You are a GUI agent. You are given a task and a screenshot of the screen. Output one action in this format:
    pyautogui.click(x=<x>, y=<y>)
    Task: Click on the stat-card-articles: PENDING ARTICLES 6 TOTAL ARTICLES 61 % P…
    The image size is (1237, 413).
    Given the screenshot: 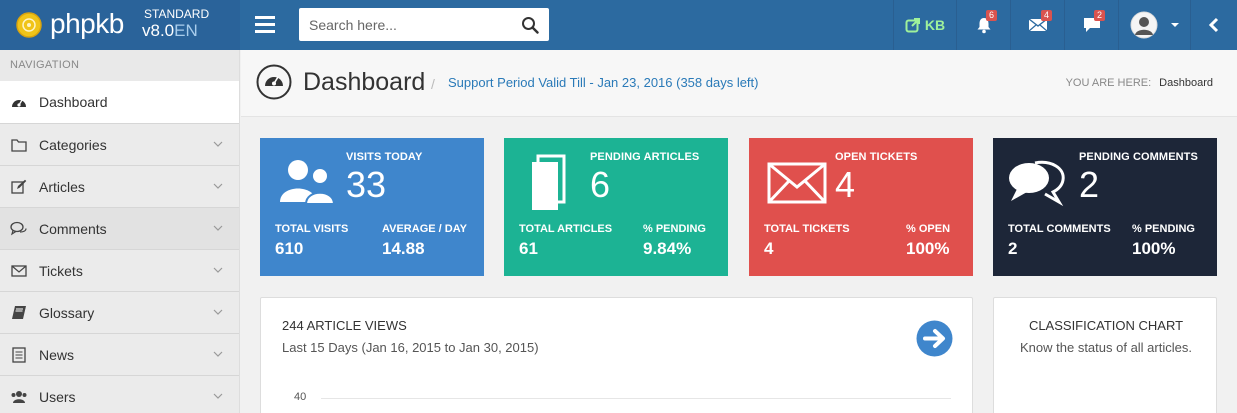 What is the action you would take?
    pyautogui.click(x=616, y=207)
    